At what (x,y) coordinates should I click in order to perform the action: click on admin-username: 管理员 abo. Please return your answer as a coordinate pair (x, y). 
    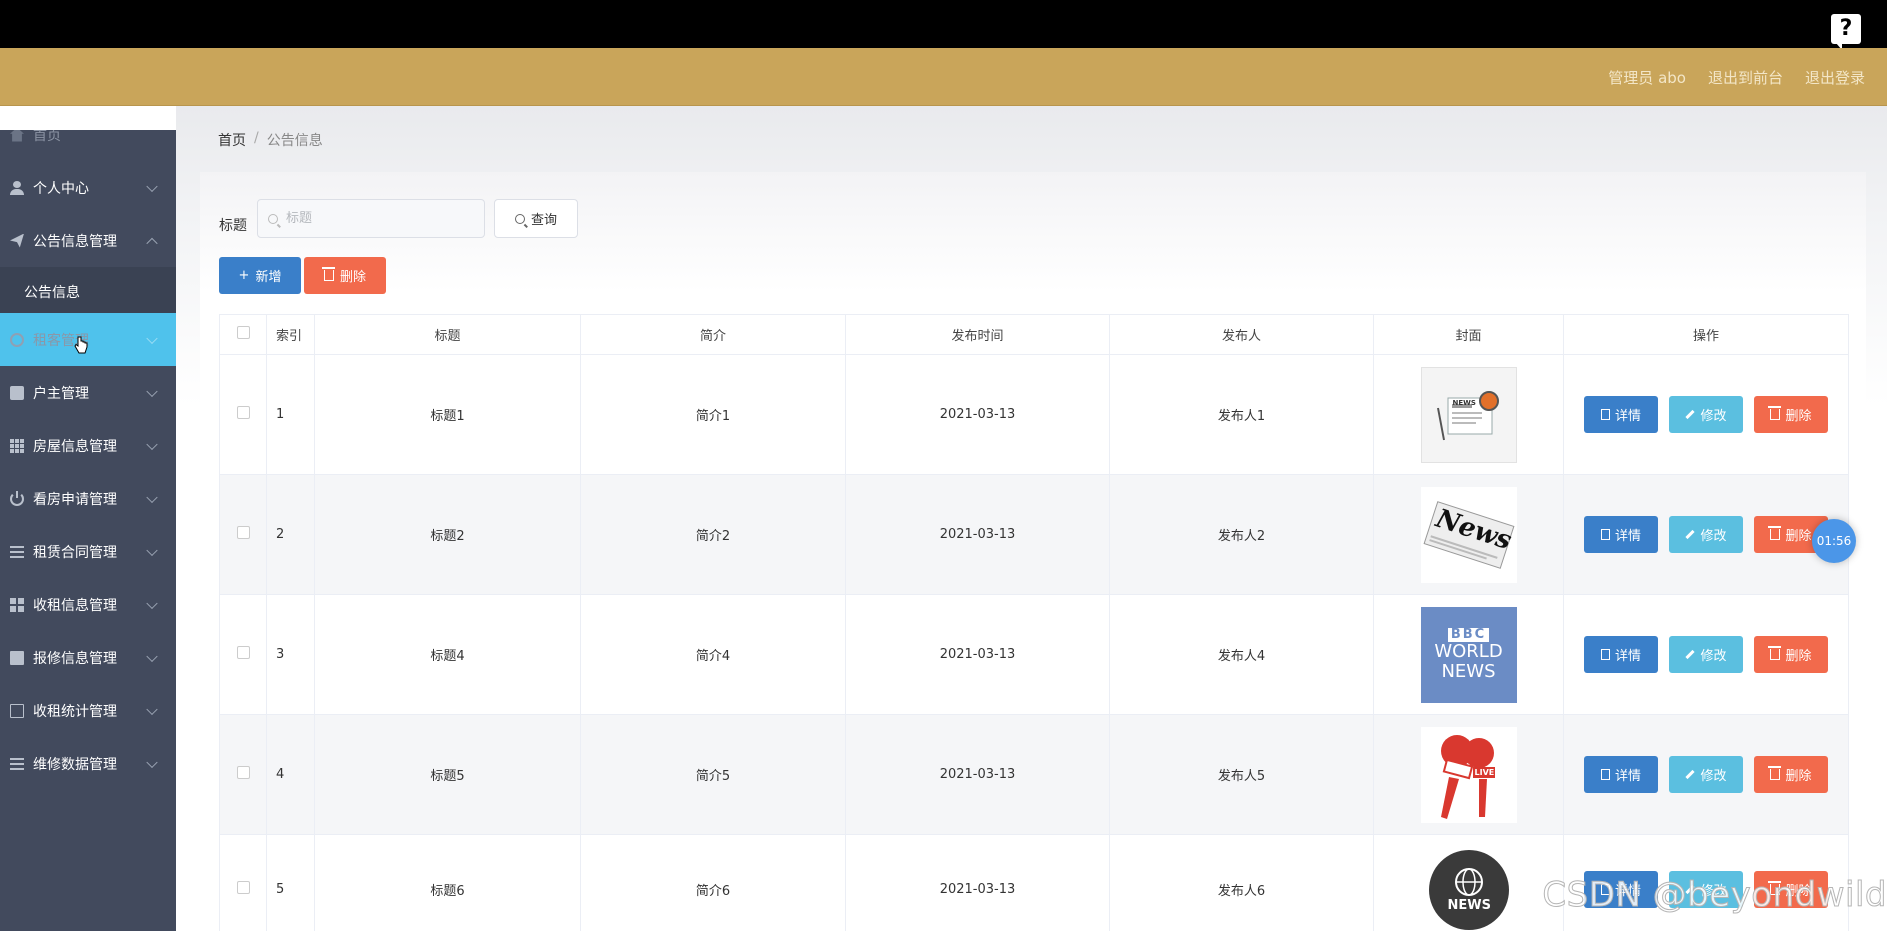
    Looking at the image, I should click on (1647, 77).